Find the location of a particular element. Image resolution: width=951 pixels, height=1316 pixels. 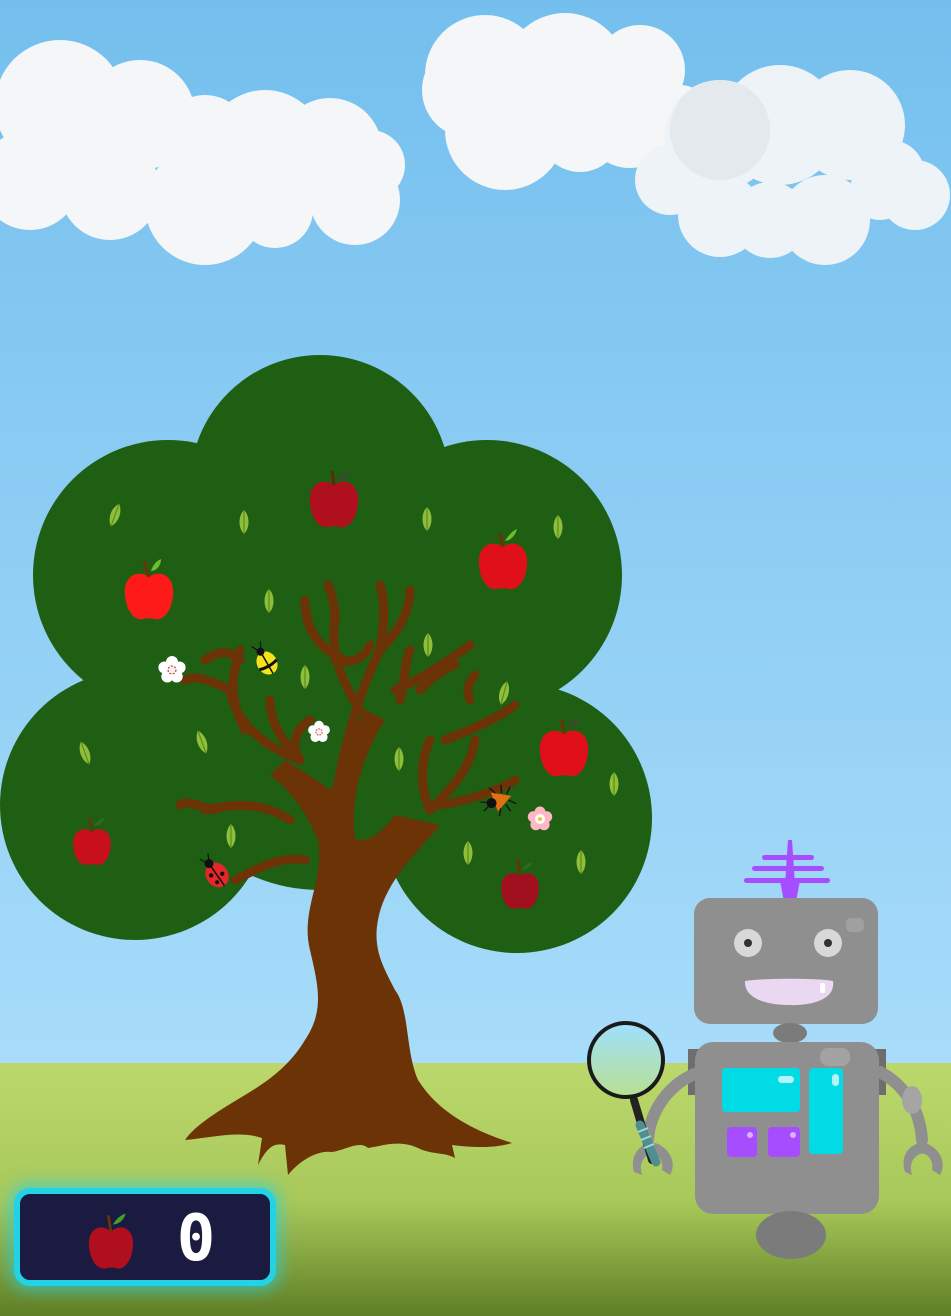

apple-count-value: 0 is located at coordinates (196, 1239).